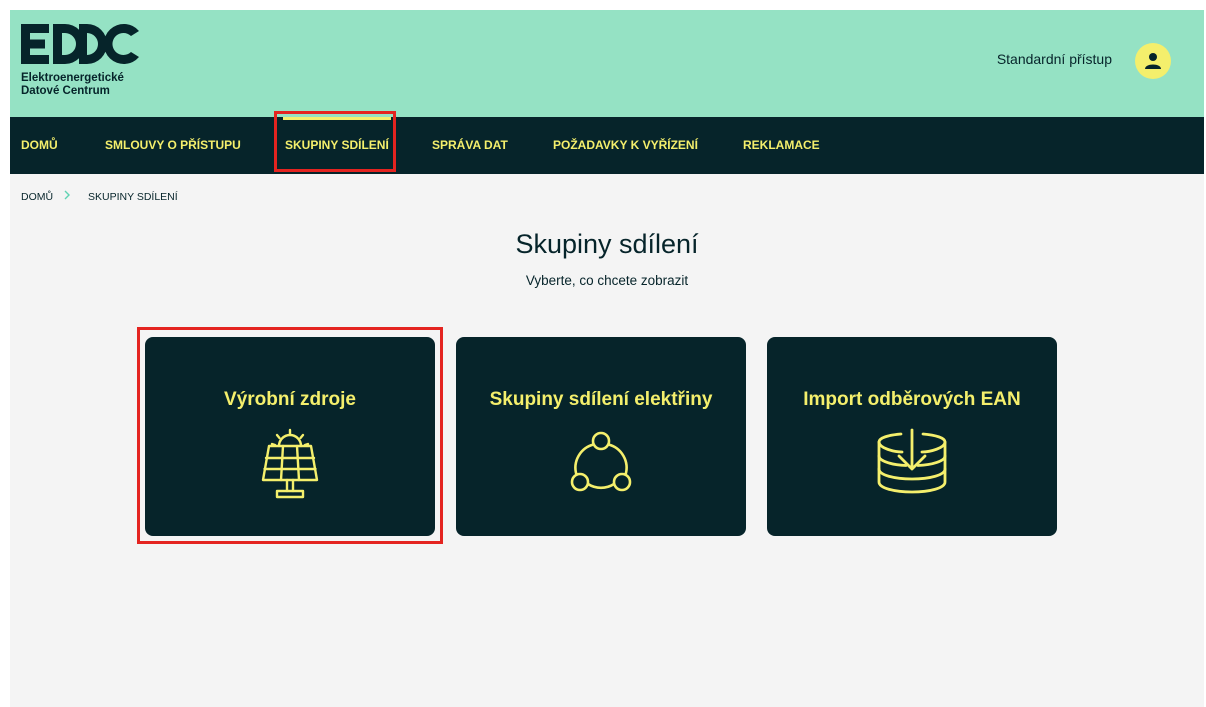 The height and width of the screenshot is (707, 1206). I want to click on import-database-icon, so click(912, 461).